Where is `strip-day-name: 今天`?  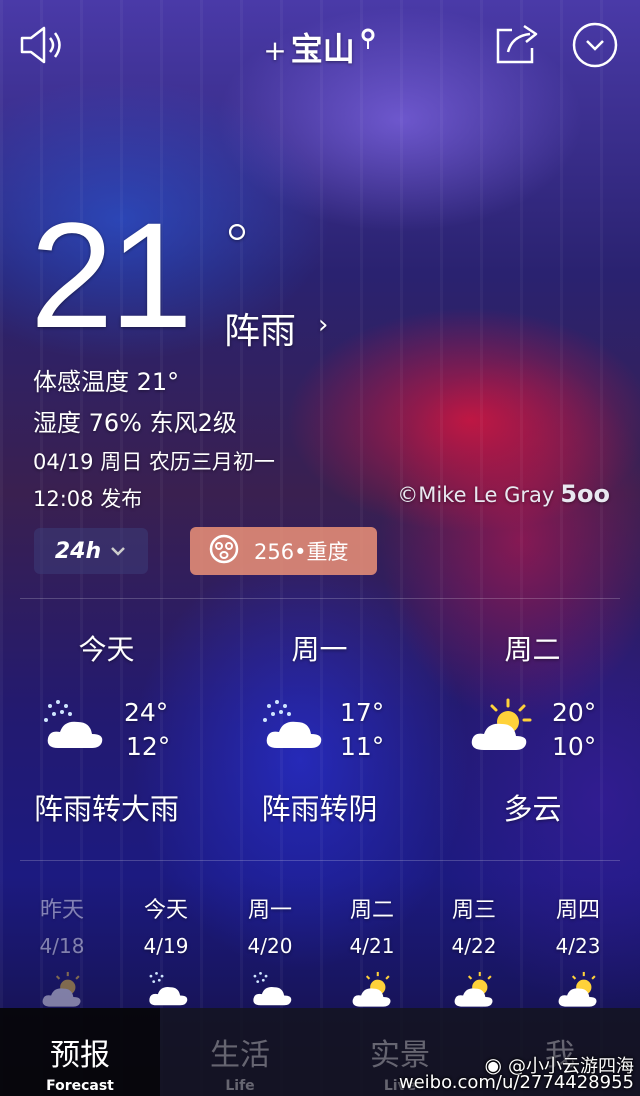
strip-day-name: 今天 is located at coordinates (165, 910).